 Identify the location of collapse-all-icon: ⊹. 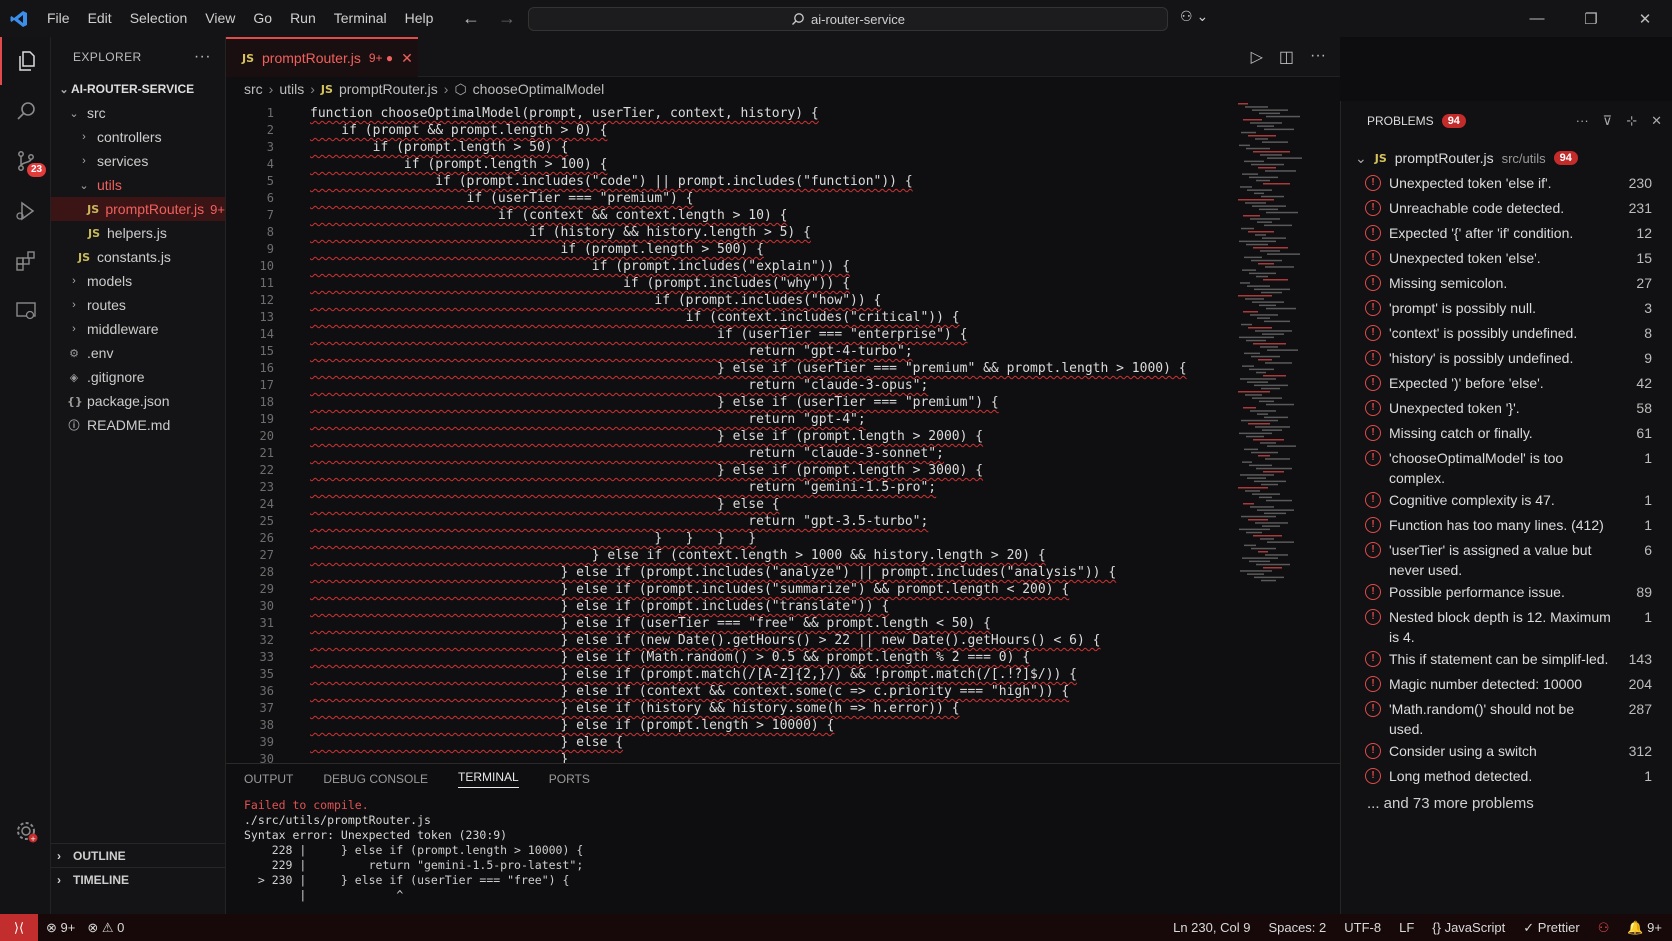
(1631, 121).